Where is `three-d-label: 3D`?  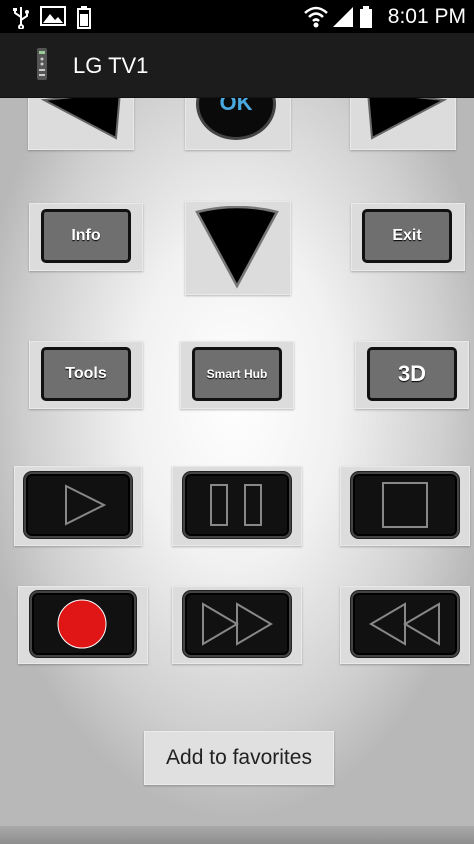
three-d-label: 3D is located at coordinates (412, 373).